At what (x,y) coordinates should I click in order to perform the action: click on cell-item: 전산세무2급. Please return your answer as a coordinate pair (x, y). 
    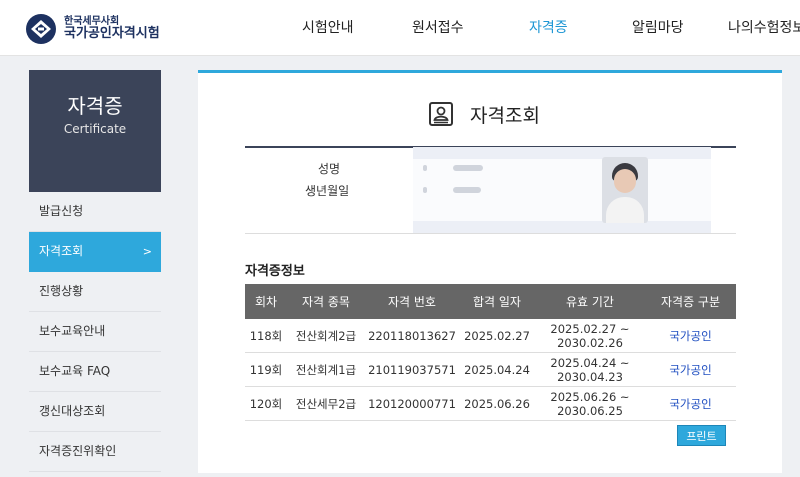
    Looking at the image, I should click on (326, 403).